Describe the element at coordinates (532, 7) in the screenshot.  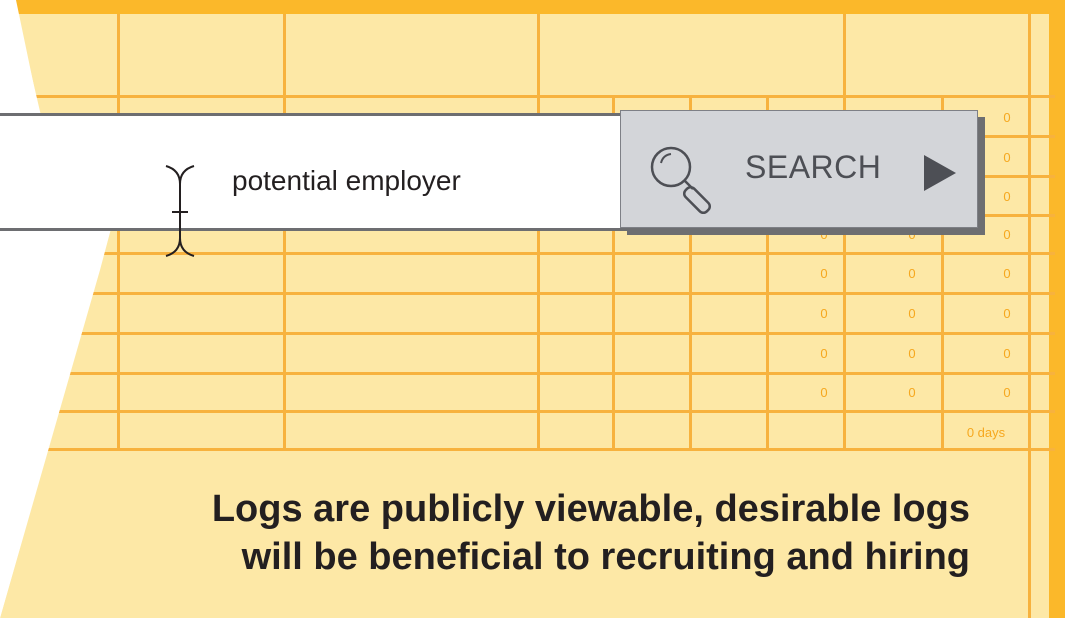
I see `sheet-top-border` at that location.